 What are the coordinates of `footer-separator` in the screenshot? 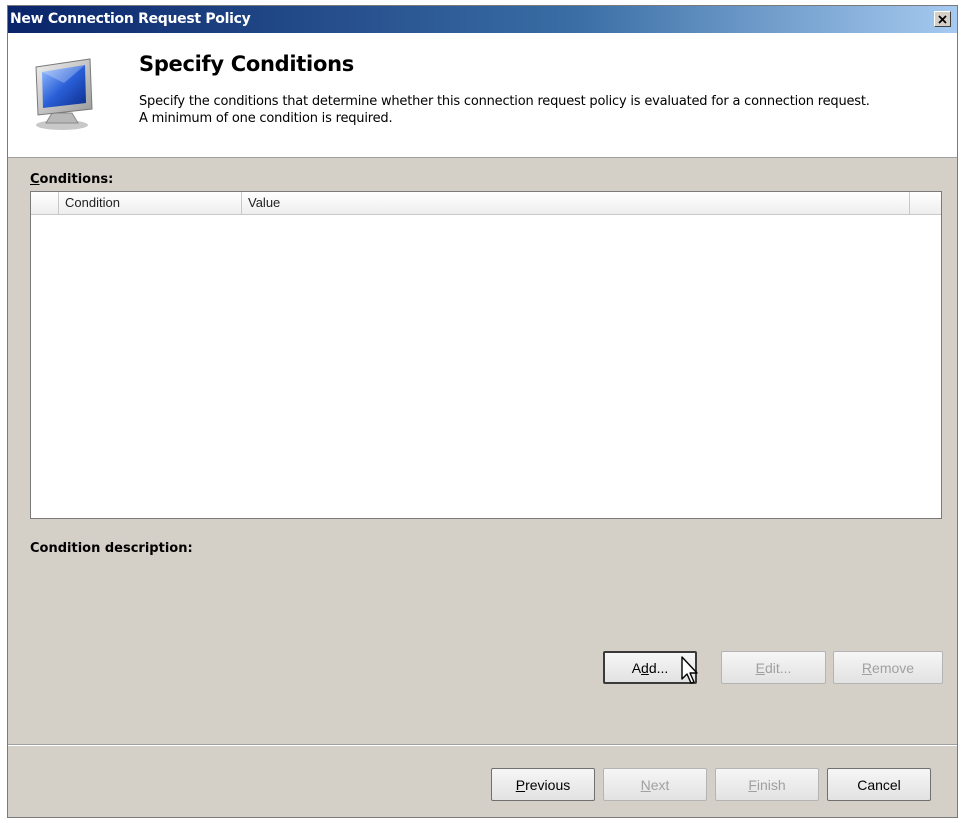 It's located at (482, 745).